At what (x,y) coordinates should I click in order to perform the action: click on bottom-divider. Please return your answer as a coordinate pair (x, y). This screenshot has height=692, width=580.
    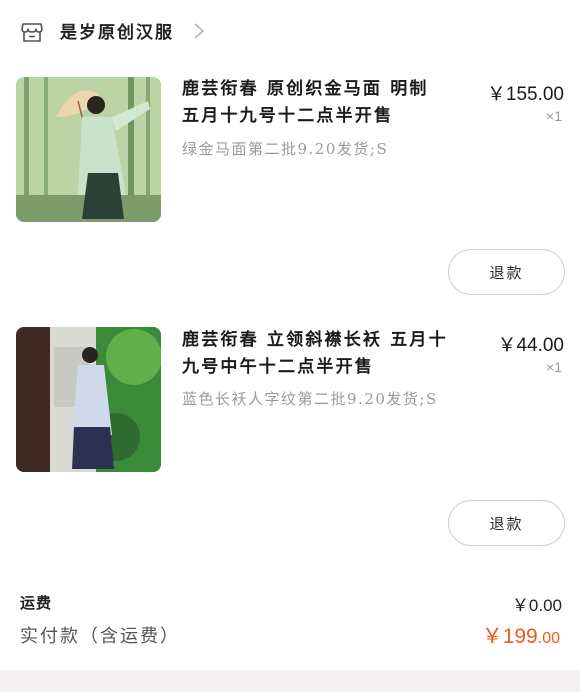
    Looking at the image, I should click on (290, 681).